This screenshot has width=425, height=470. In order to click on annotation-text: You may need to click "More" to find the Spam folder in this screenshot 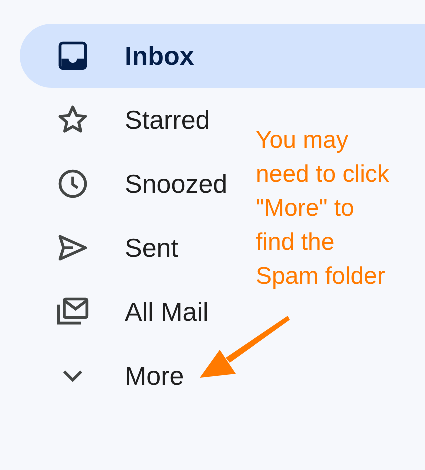, I will do `click(323, 209)`.